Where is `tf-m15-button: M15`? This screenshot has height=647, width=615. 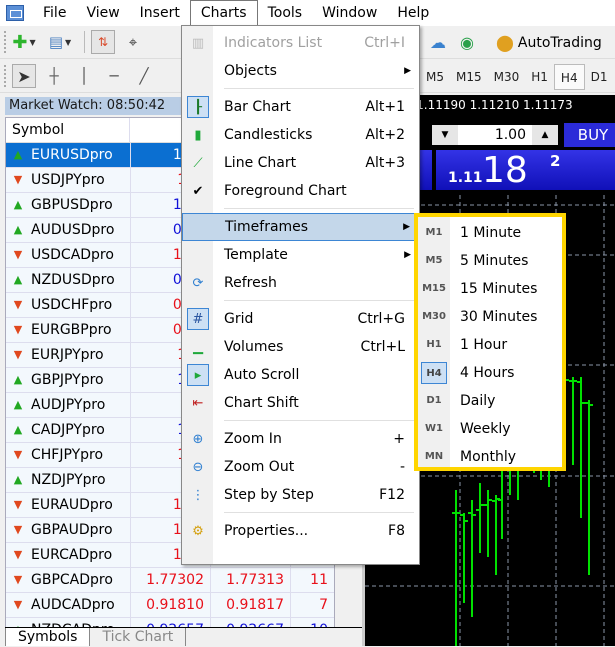 tf-m15-button: M15 is located at coordinates (469, 77).